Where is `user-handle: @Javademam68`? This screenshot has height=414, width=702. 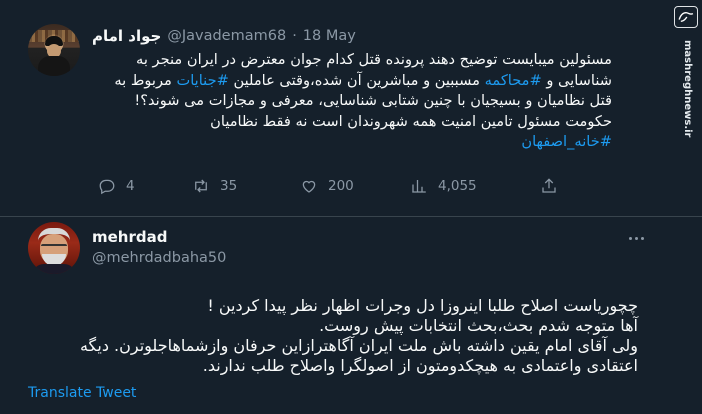
user-handle: @Javademam68 is located at coordinates (226, 36).